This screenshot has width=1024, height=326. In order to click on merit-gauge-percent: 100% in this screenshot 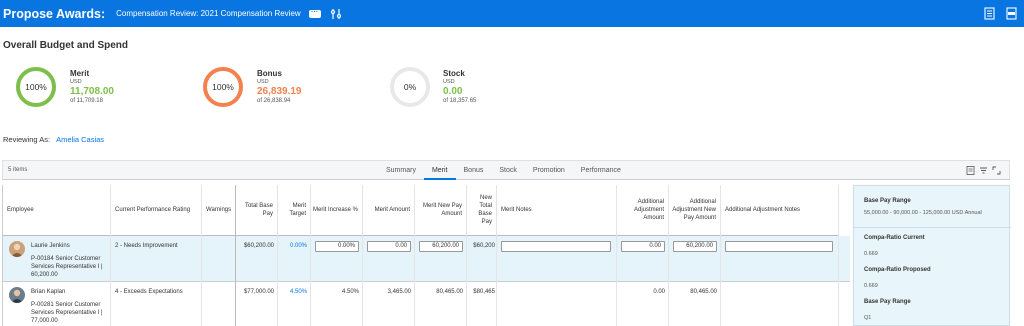, I will do `click(36, 87)`.